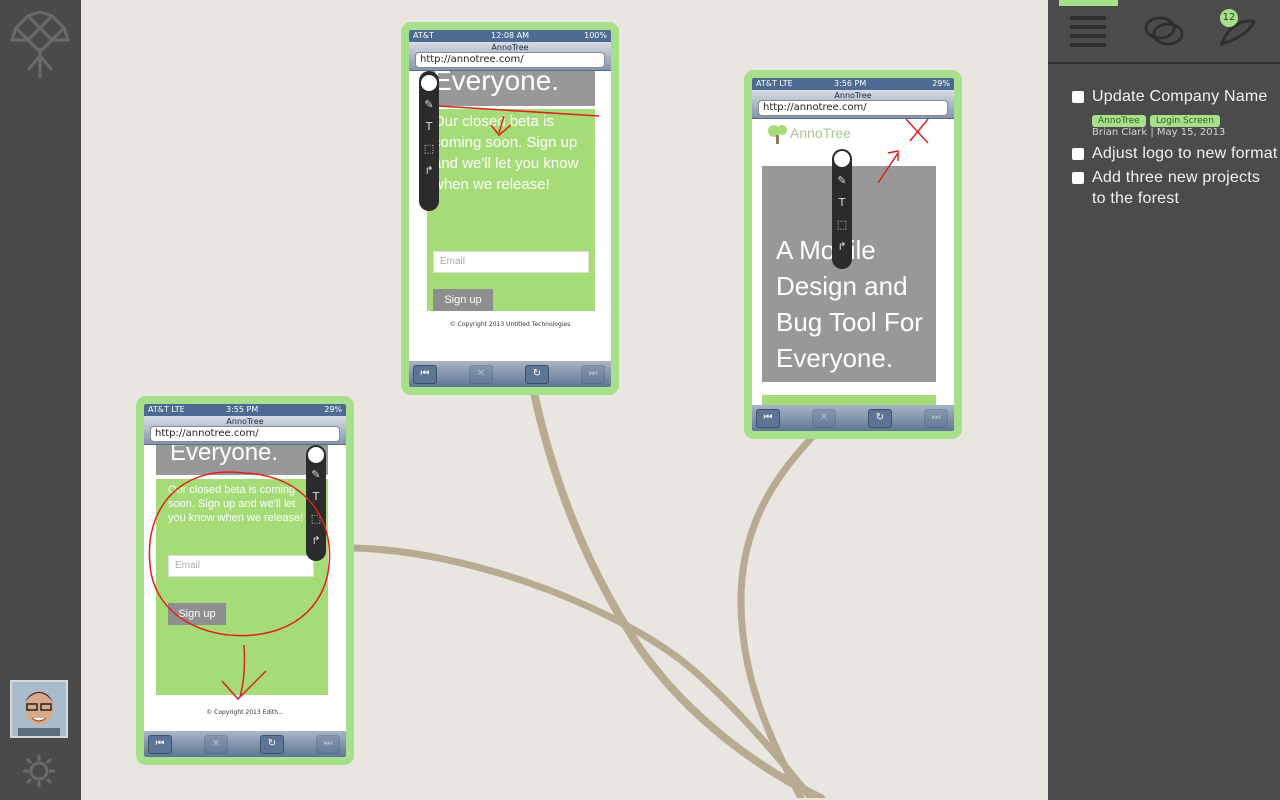 This screenshot has width=1280, height=800. I want to click on share-icon: ↱, so click(842, 247).